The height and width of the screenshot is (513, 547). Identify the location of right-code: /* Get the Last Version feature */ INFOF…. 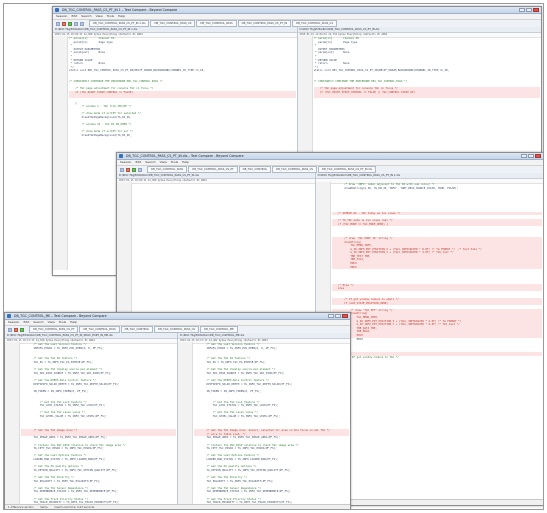
(271, 424).